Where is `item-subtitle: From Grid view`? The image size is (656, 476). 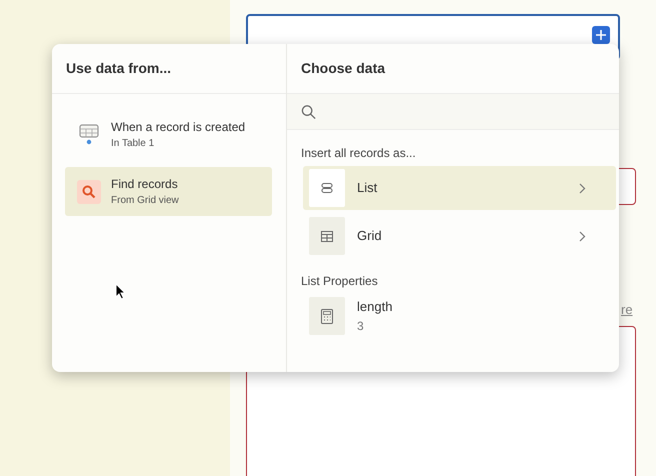 item-subtitle: From Grid view is located at coordinates (145, 201).